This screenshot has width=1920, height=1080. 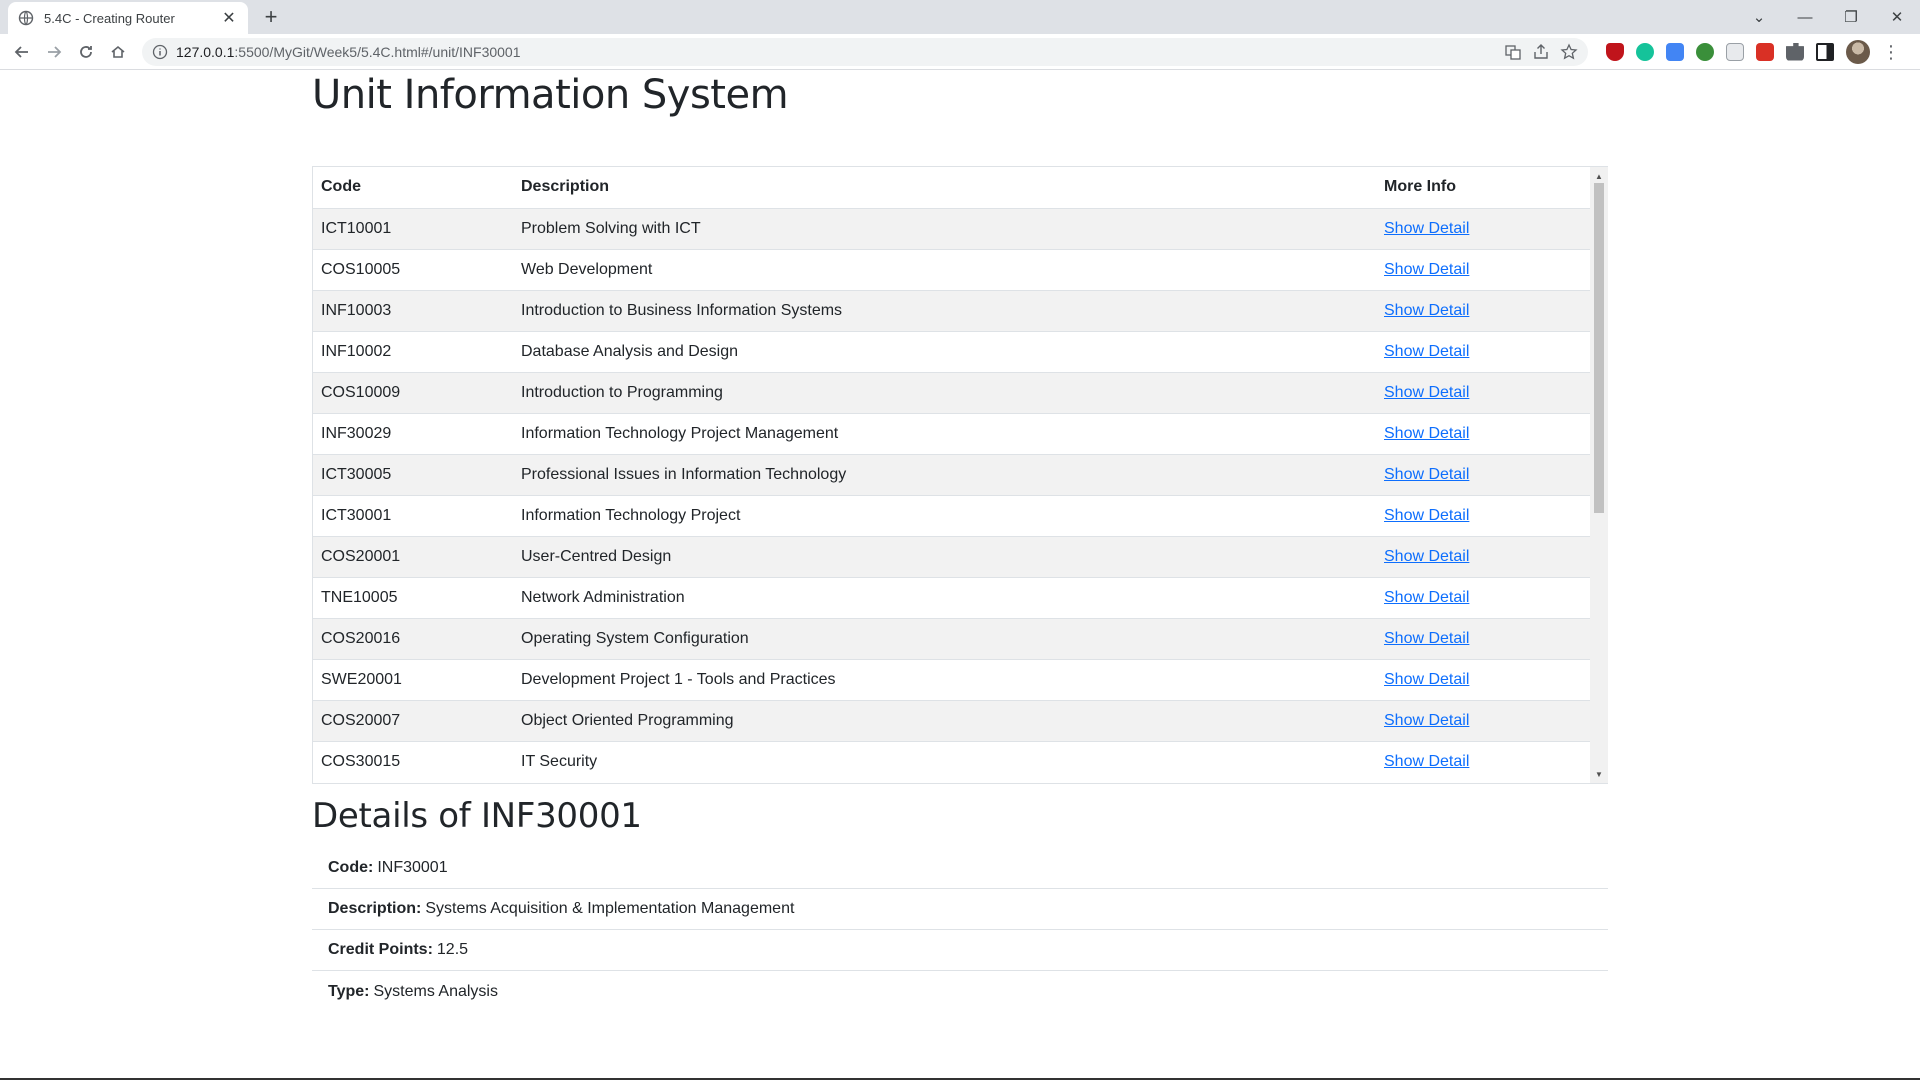 I want to click on close-tab-icon: ✕, so click(x=229, y=18).